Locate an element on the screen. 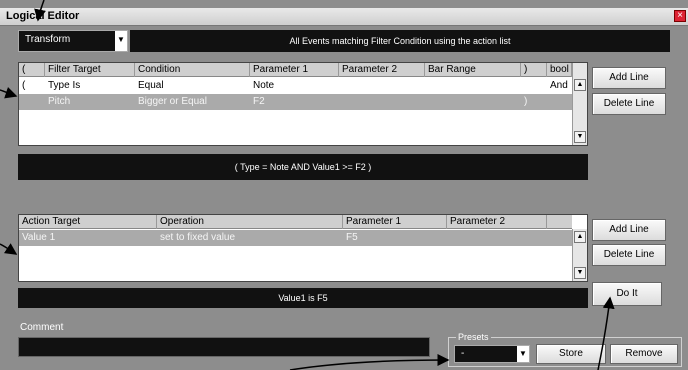 This screenshot has height=370, width=688. arrow-to-mode-dropdown is located at coordinates (40, 11).